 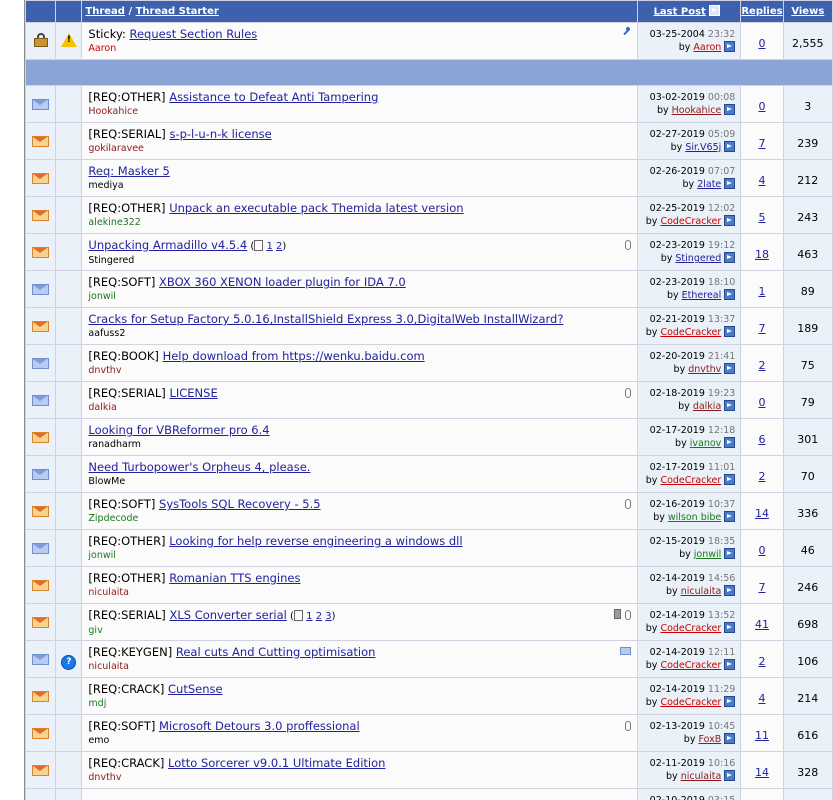 What do you see at coordinates (195, 689) in the screenshot?
I see `thread-title-link: CutSense` at bounding box center [195, 689].